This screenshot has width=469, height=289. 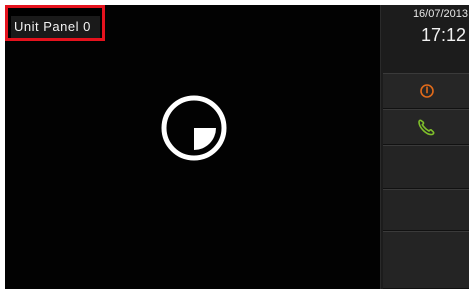 I want to click on call-button, so click(x=426, y=127).